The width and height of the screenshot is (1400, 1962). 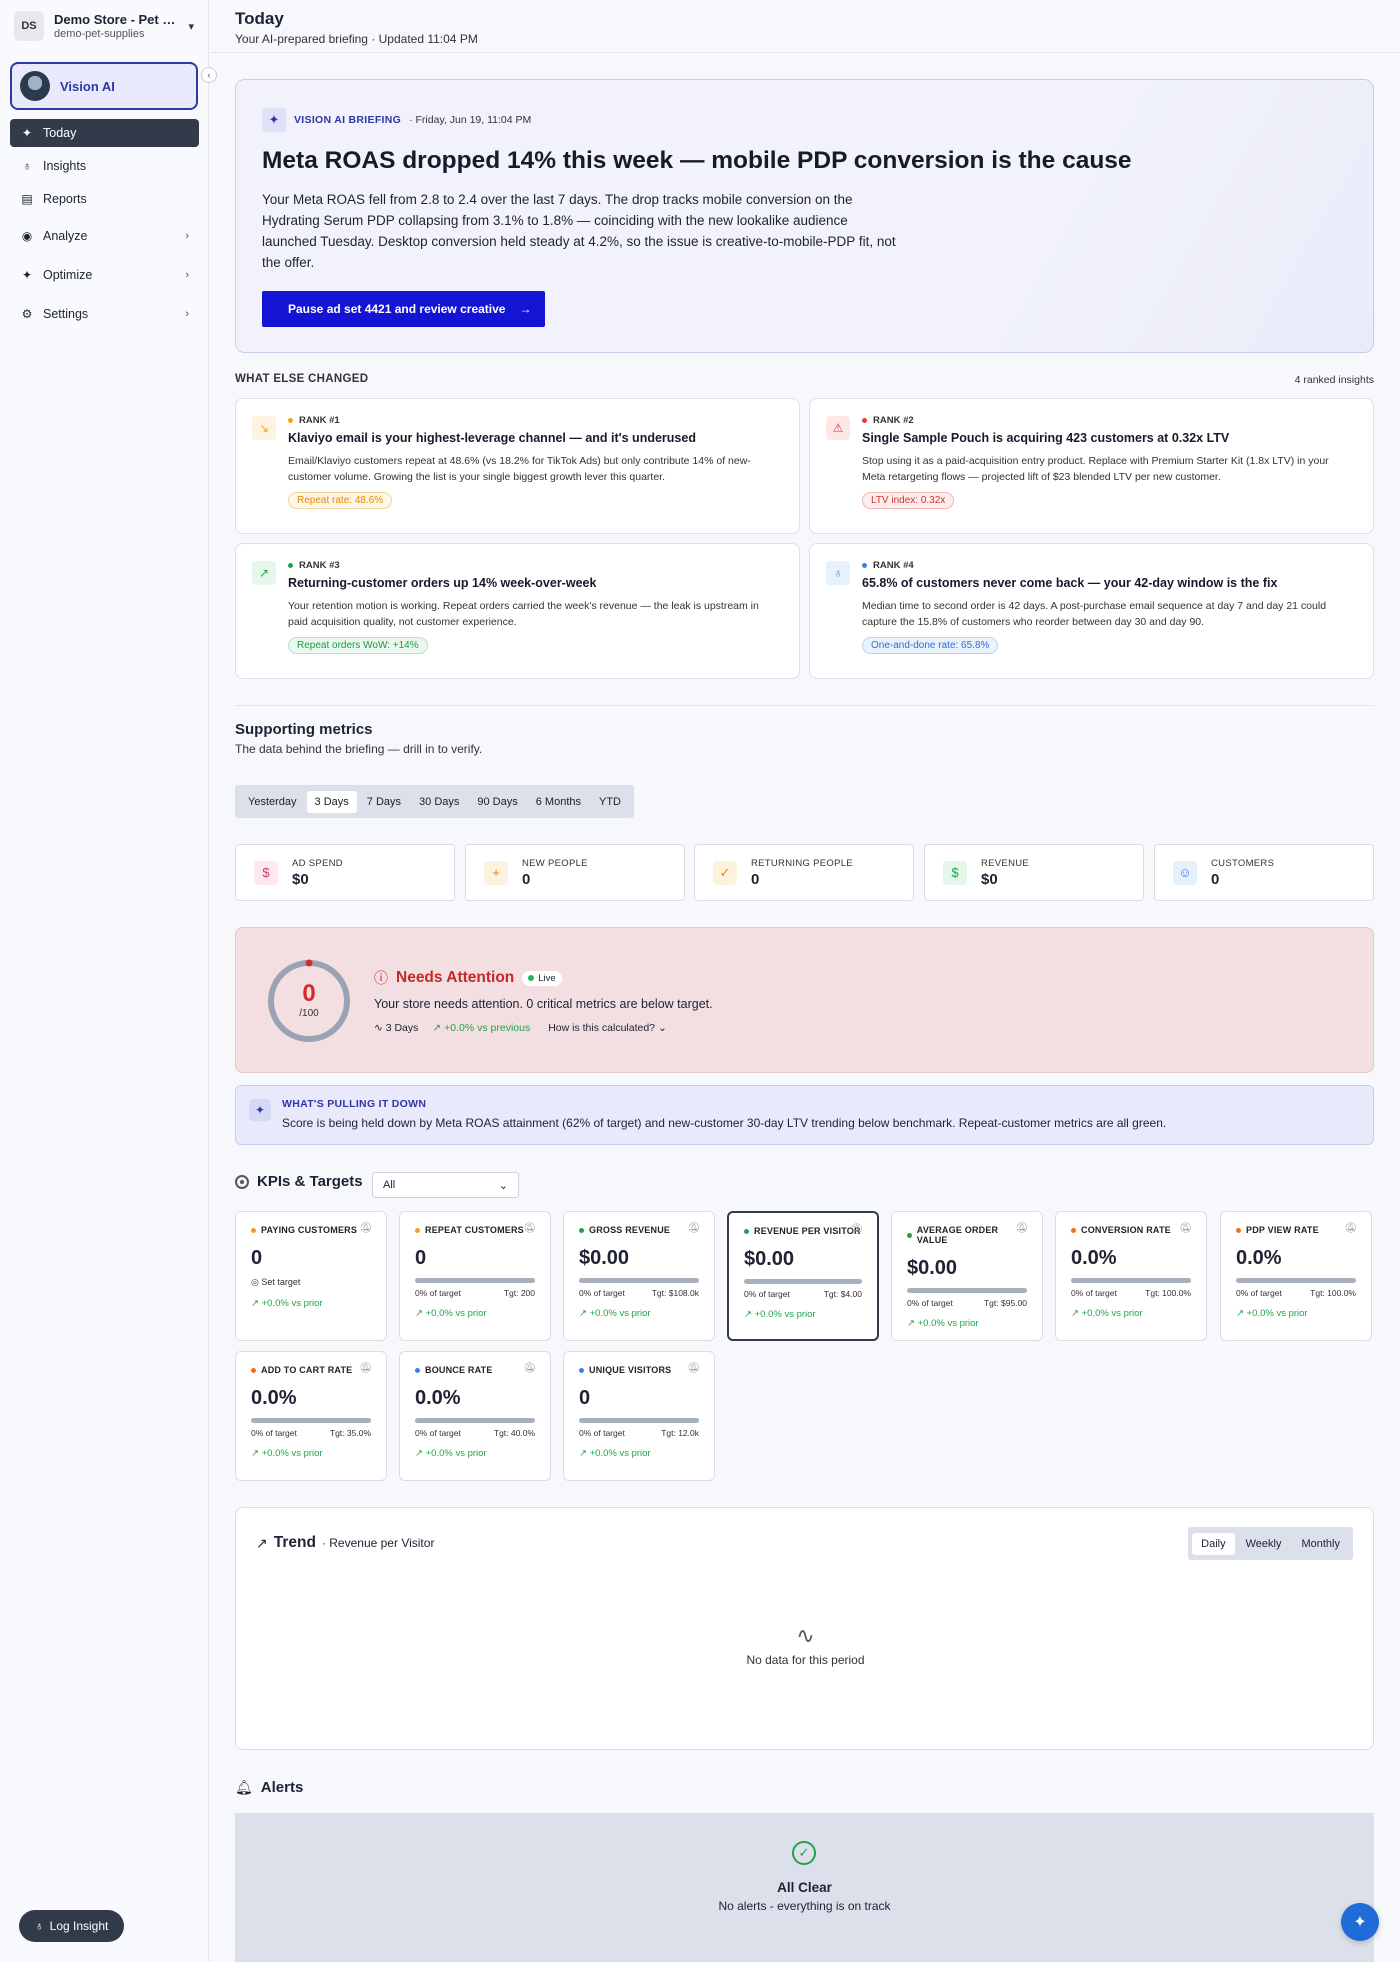 I want to click on sidebar-item-insights: ♁ Insights, so click(x=104, y=166).